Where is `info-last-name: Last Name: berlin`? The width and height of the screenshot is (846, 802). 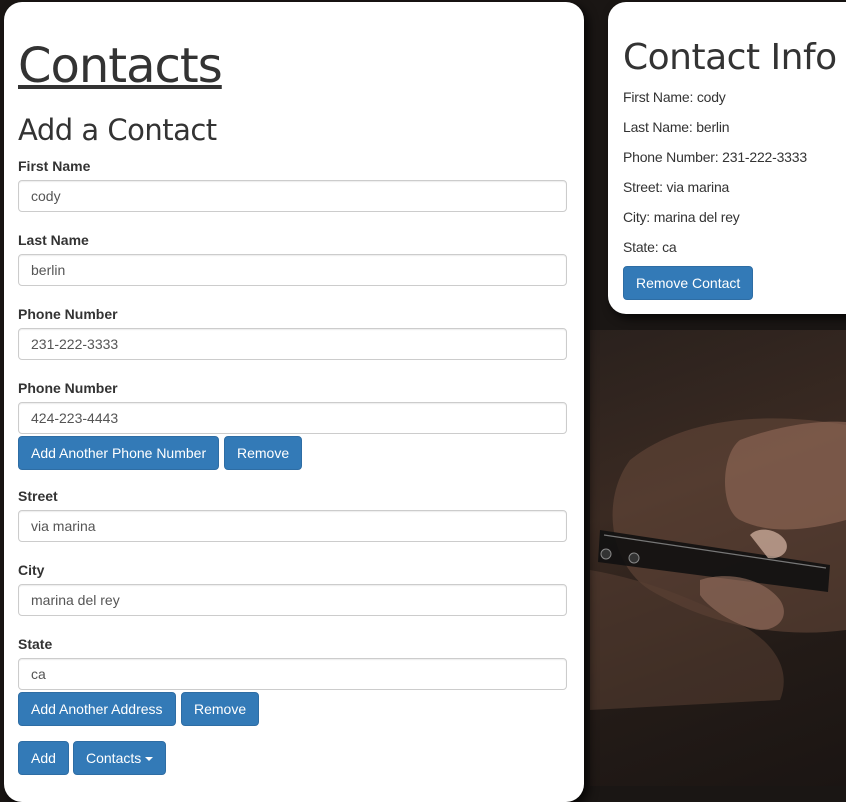 info-last-name: Last Name: berlin is located at coordinates (676, 127).